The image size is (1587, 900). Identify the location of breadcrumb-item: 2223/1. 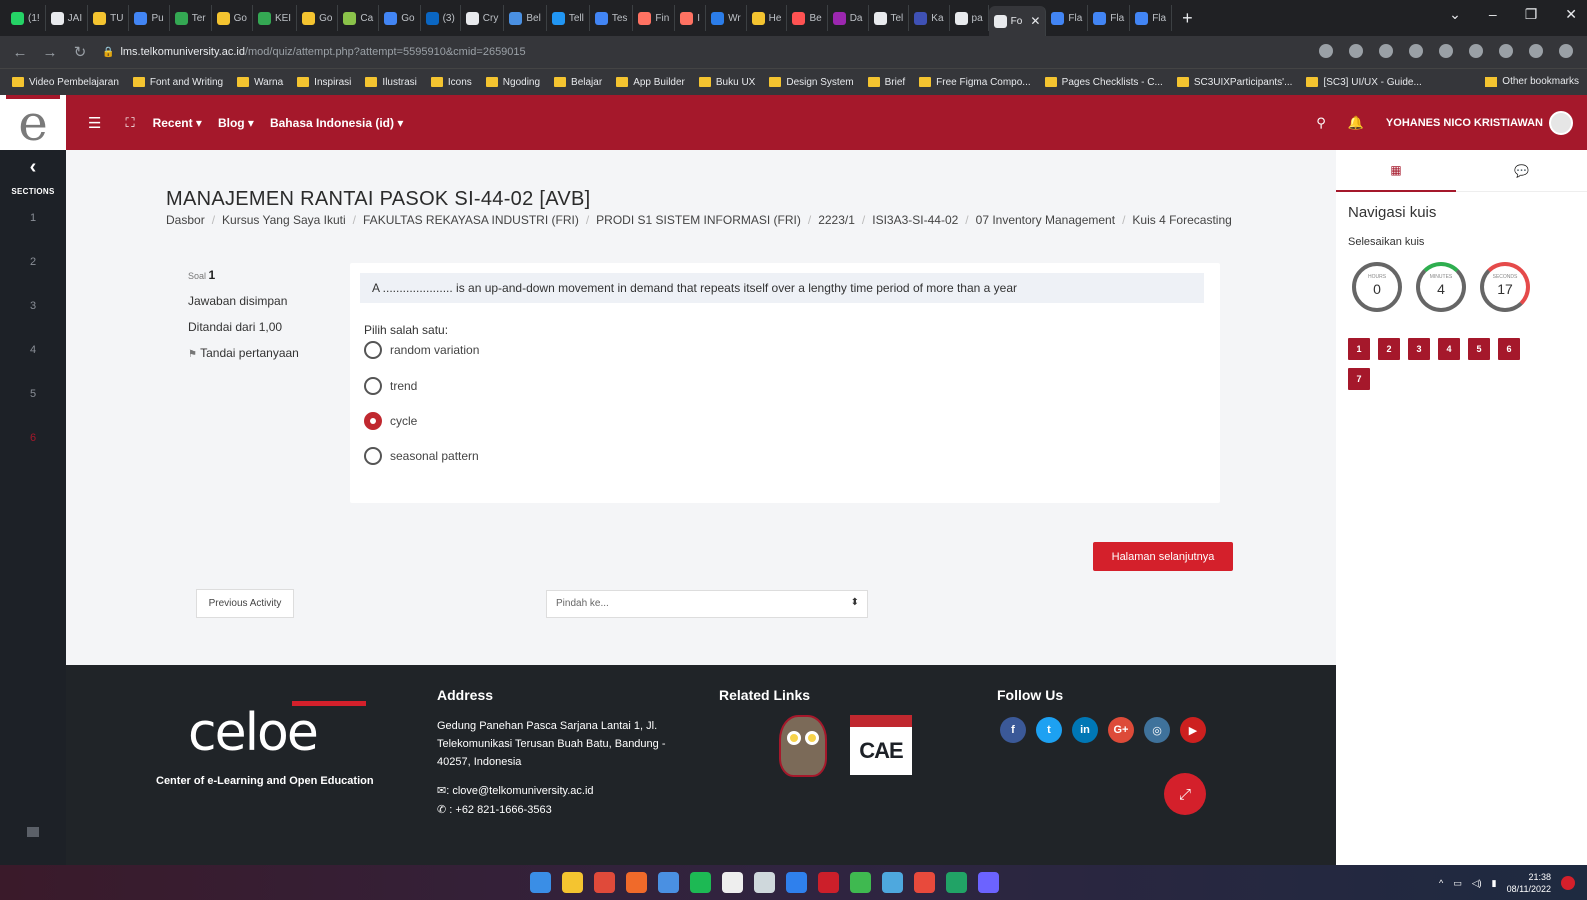
(836, 220).